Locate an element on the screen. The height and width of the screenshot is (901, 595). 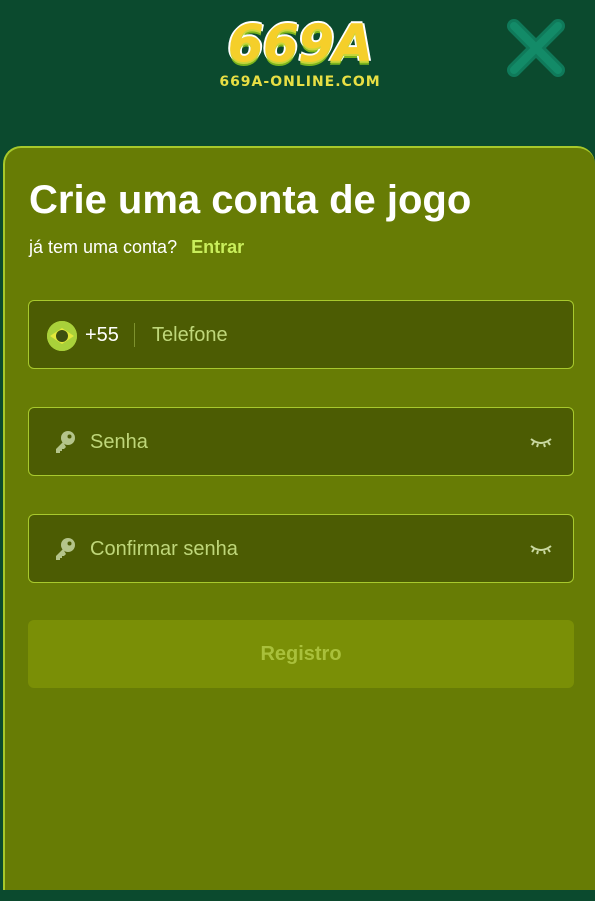
password-field is located at coordinates (301, 441).